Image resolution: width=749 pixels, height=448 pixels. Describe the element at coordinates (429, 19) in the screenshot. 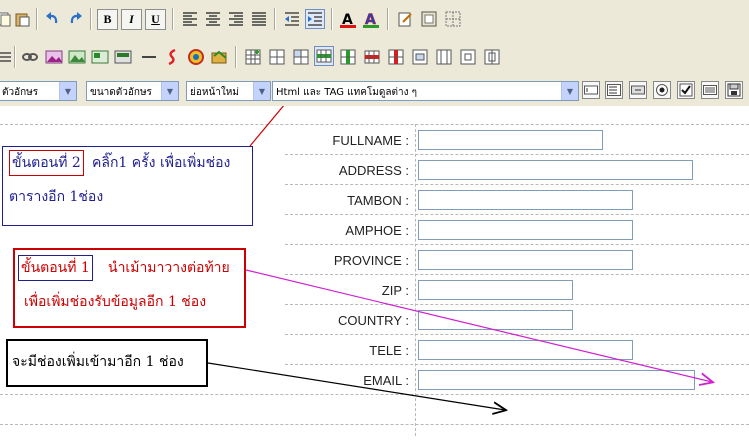

I see `insert-form-icon` at that location.